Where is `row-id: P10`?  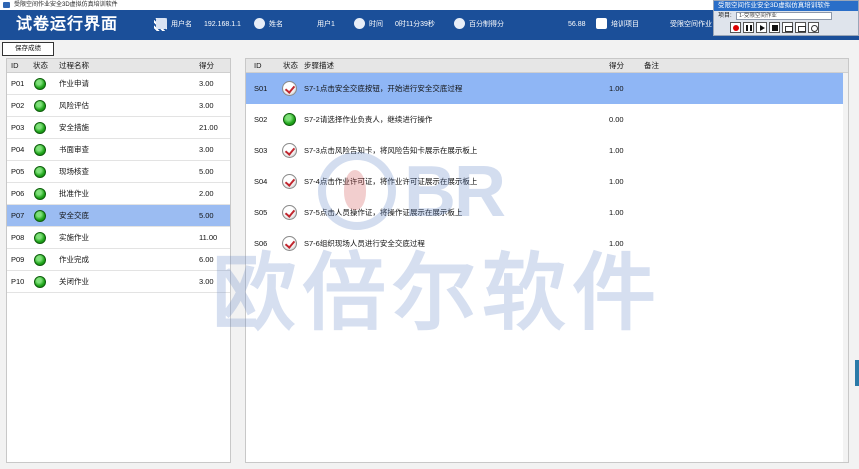
row-id: P10 is located at coordinates (18, 281).